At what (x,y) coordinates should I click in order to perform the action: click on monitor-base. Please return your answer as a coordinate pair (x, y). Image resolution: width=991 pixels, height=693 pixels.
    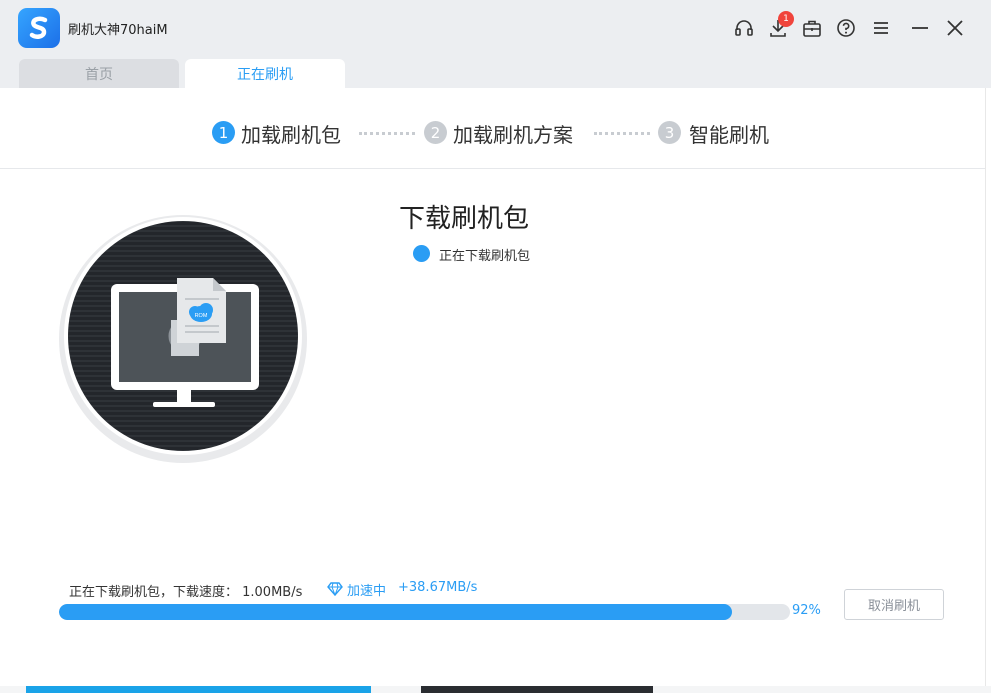
    Looking at the image, I should click on (184, 404).